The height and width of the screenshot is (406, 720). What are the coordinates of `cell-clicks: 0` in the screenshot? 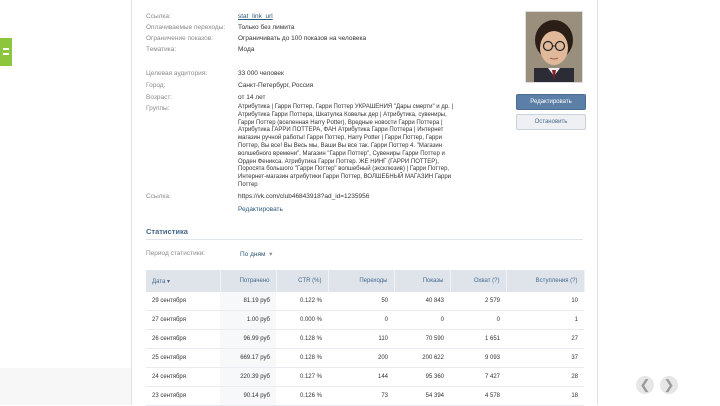 It's located at (361, 320).